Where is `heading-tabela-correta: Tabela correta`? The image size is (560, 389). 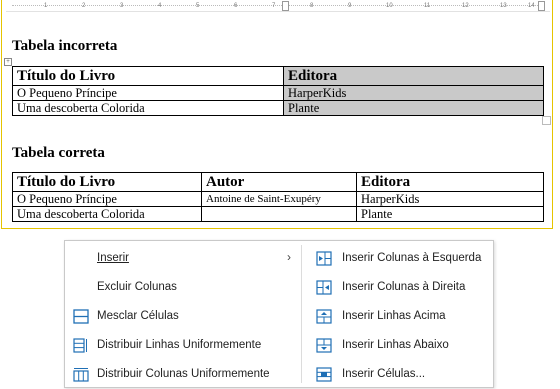 heading-tabela-correta: Tabela correta is located at coordinates (58, 153).